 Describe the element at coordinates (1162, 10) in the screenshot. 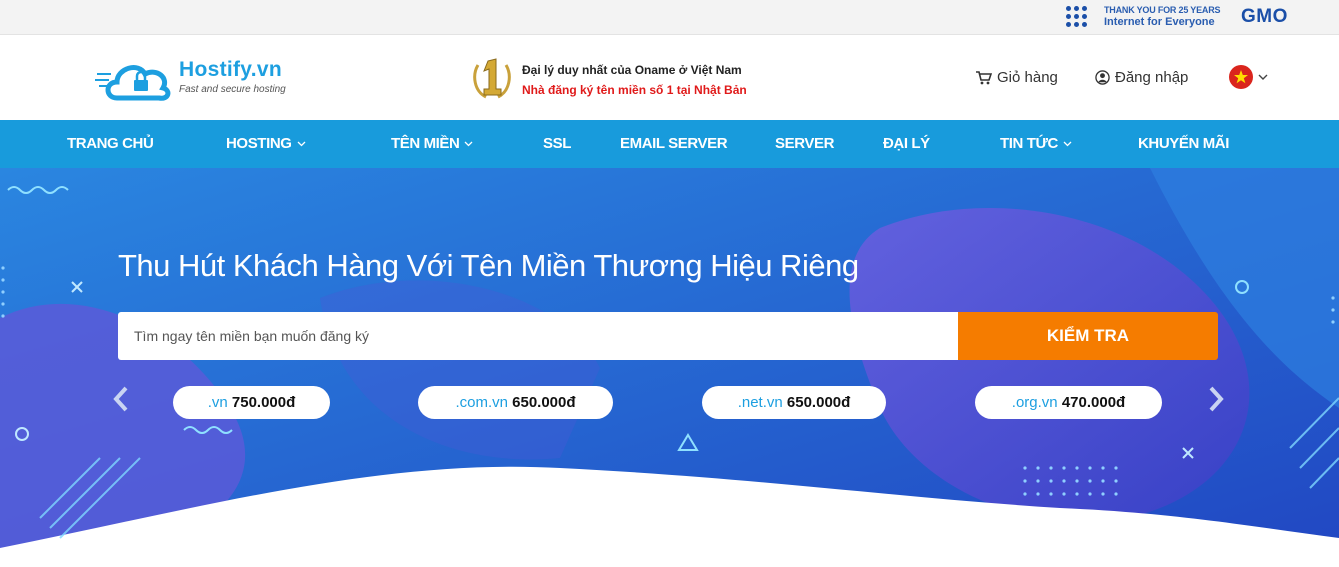

I see `gmo-thanks-text: THANK YOU FOR 25 YEARS` at that location.